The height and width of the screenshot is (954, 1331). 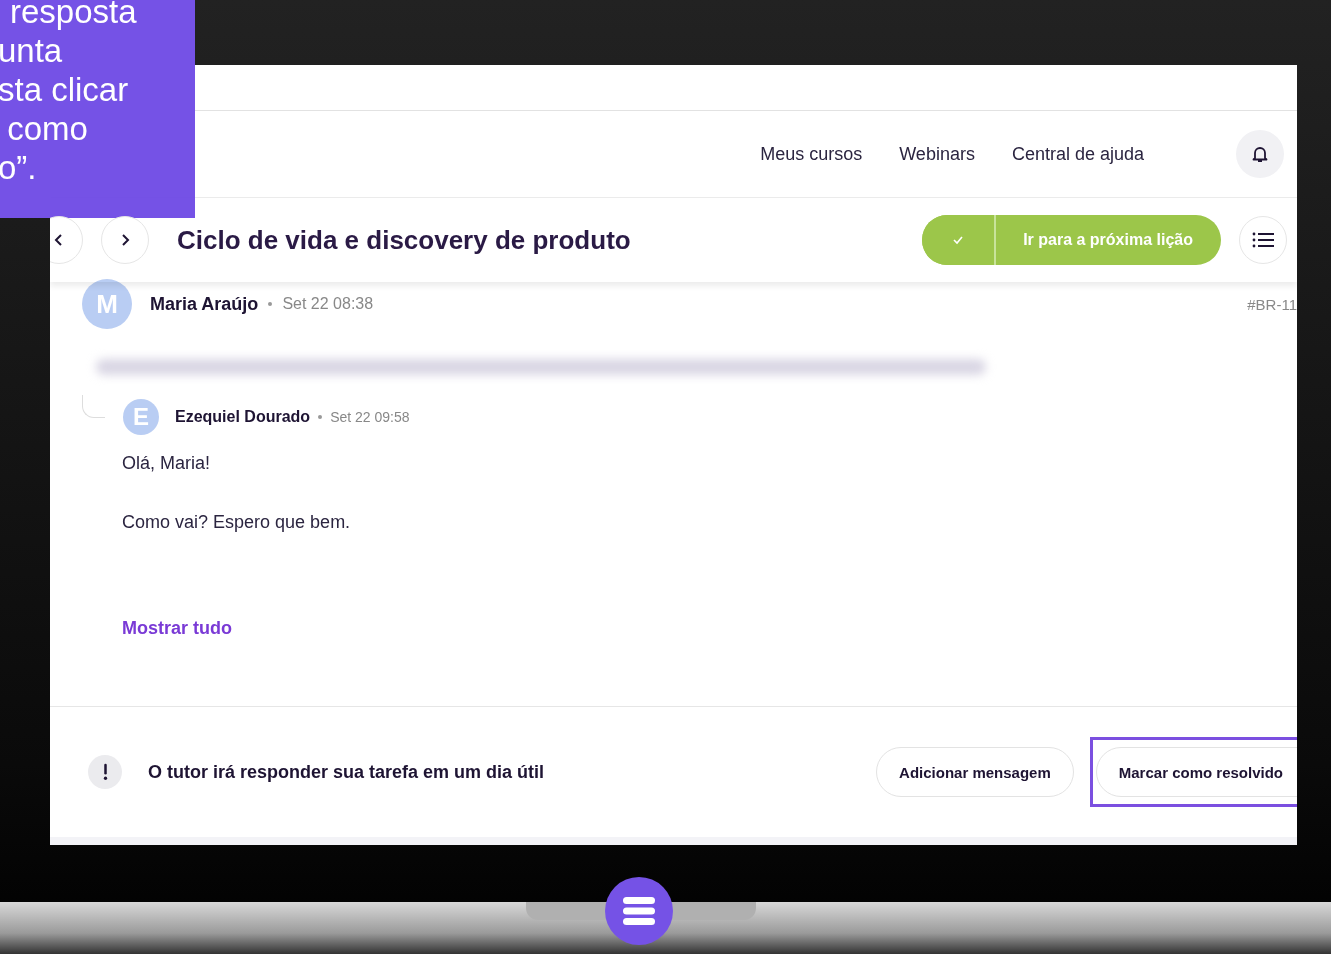 What do you see at coordinates (1272, 304) in the screenshot?
I see `ticket-id: #BR-11` at bounding box center [1272, 304].